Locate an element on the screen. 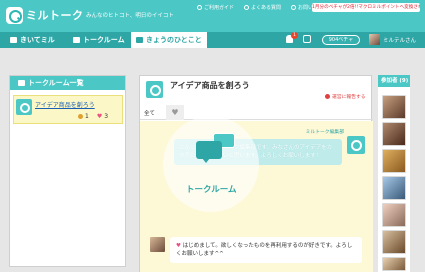 This screenshot has height=272, width=425. tab-todays-word: きょうのひとこと is located at coordinates (169, 40).